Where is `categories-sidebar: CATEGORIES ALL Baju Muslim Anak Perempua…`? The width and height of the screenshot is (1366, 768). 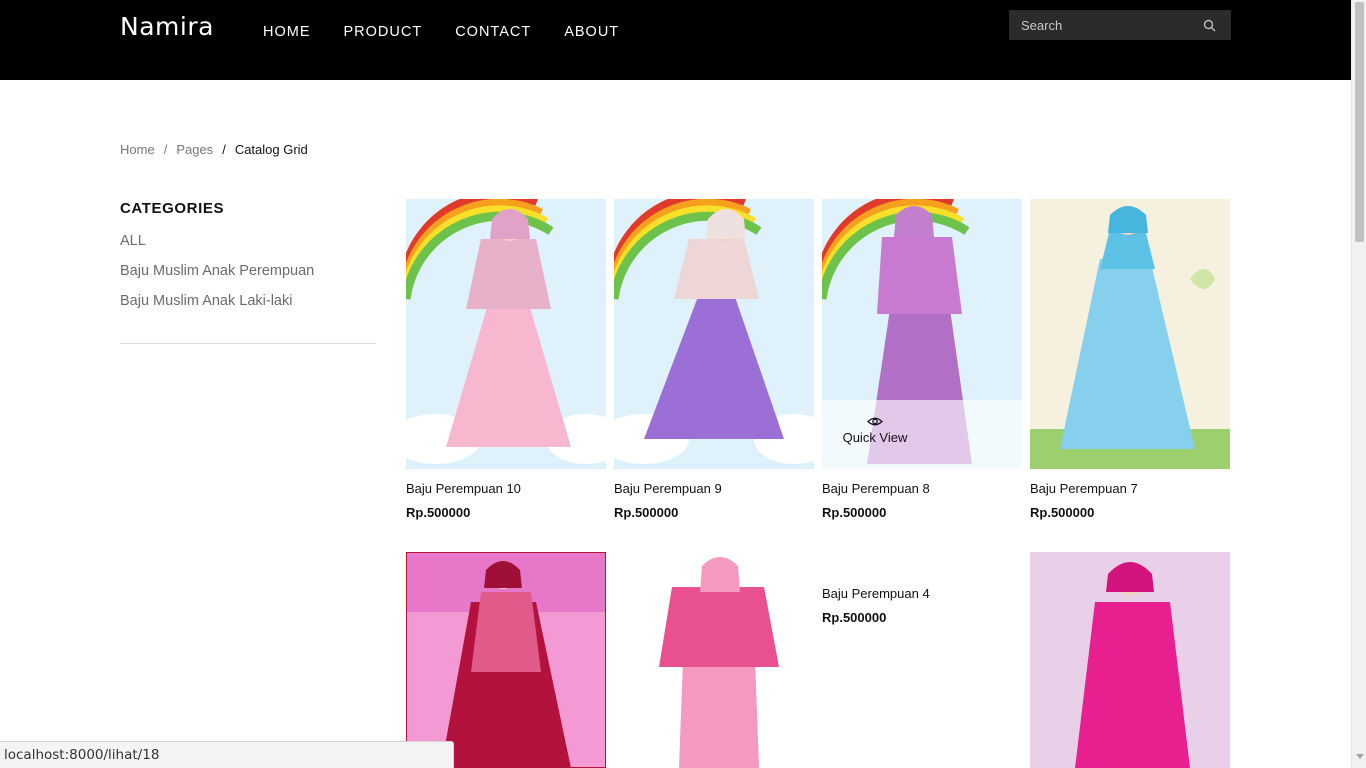 categories-sidebar: CATEGORIES ALL Baju Muslim Anak Perempua… is located at coordinates (248, 272).